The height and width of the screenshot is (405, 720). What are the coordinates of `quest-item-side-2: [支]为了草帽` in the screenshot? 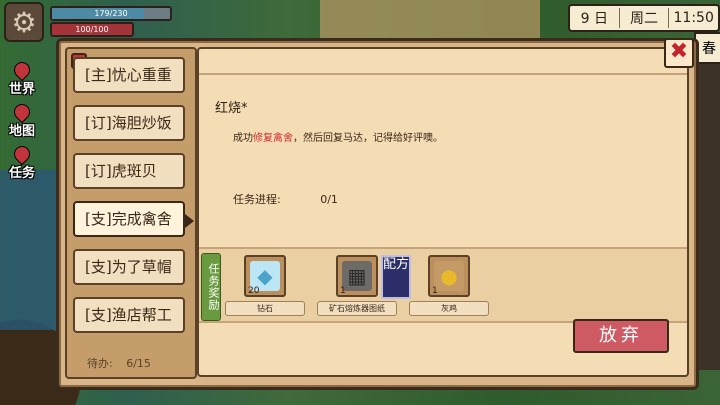 It's located at (129, 267).